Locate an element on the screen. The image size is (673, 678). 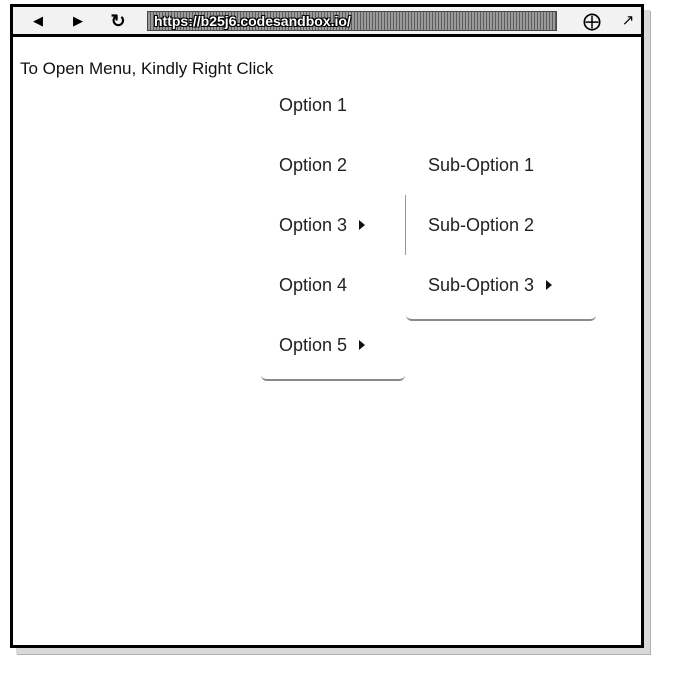
submenu: Sub-Option 1 Sub-Option 2 Sub-Option 3 is located at coordinates (501, 228).